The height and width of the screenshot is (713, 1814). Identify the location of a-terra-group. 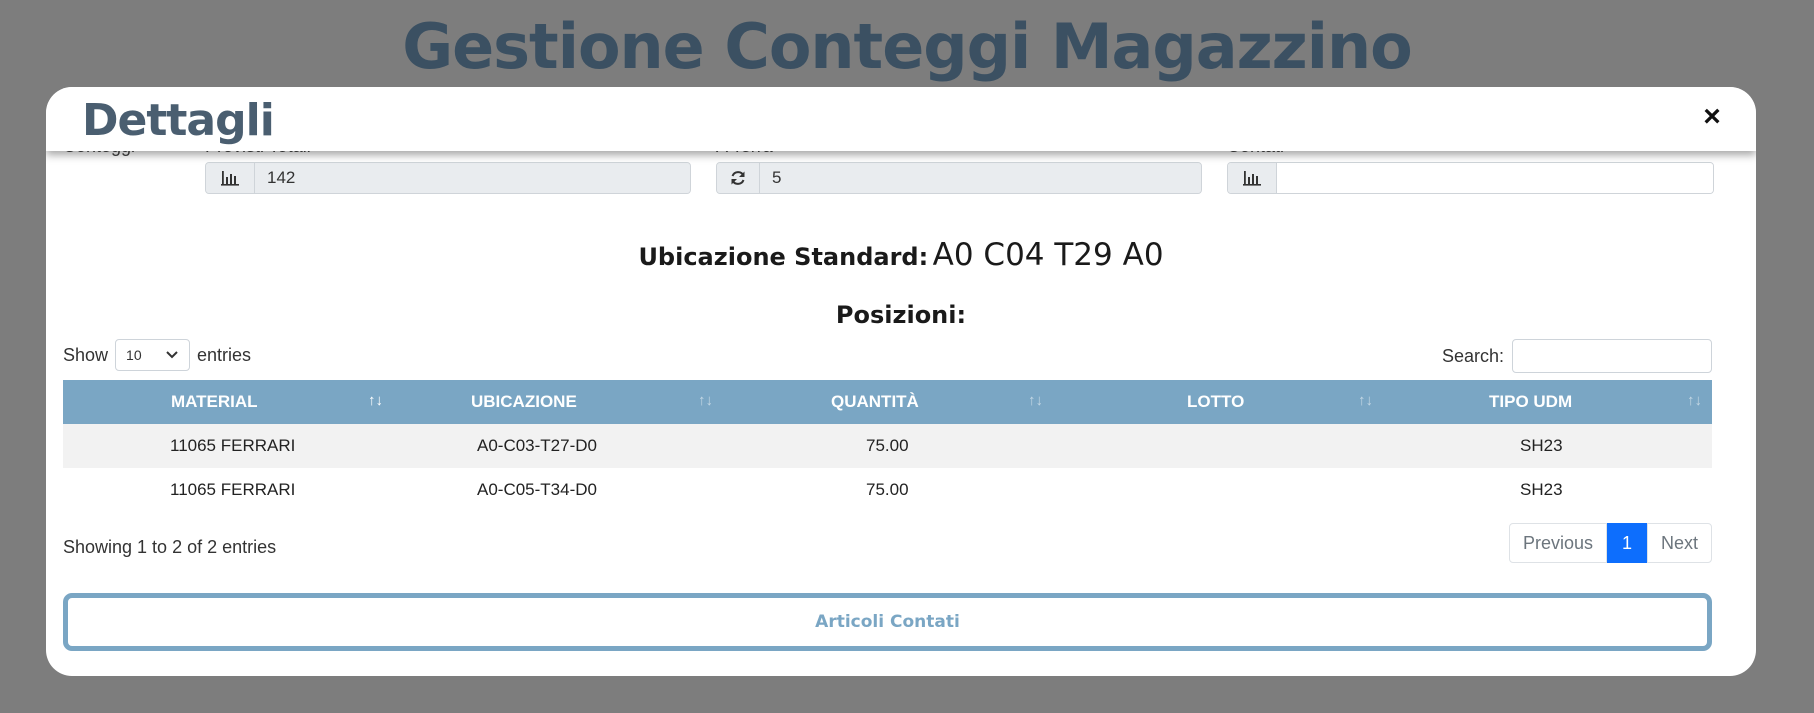
(959, 178).